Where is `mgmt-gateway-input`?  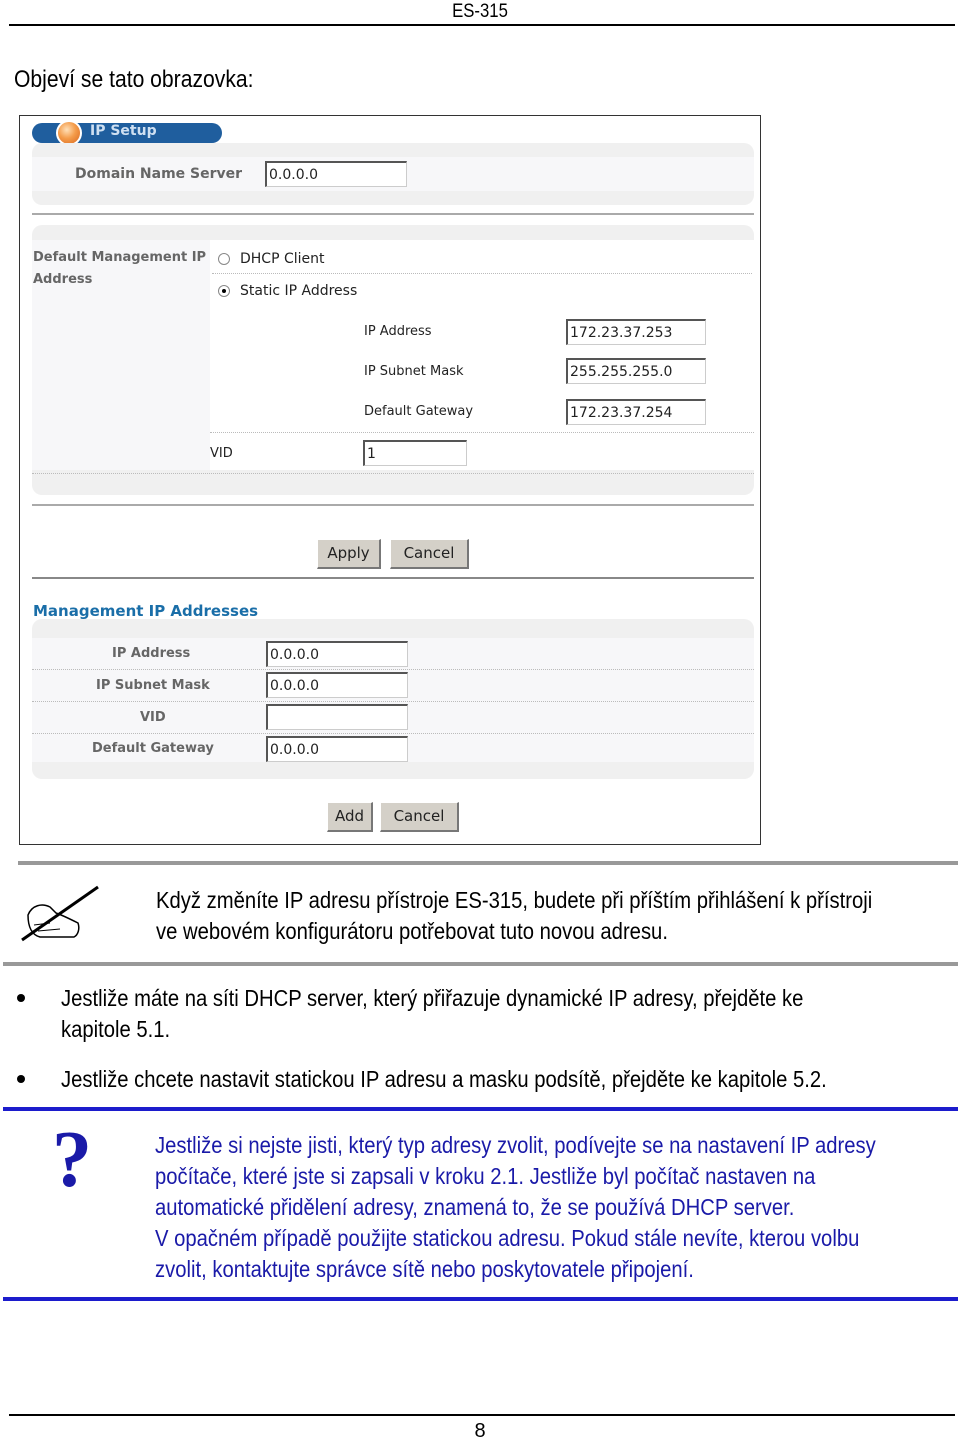
mgmt-gateway-input is located at coordinates (337, 749).